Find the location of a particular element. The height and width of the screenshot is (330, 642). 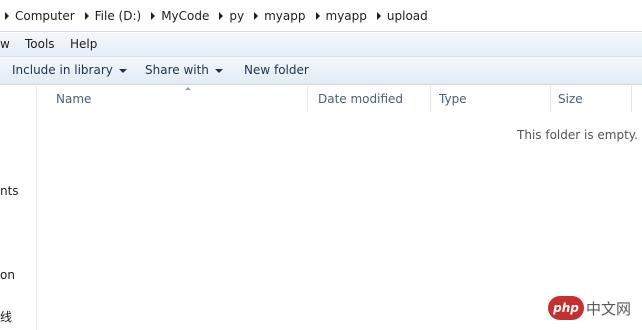

breadcrumb-drive: File (D:) is located at coordinates (120, 16).